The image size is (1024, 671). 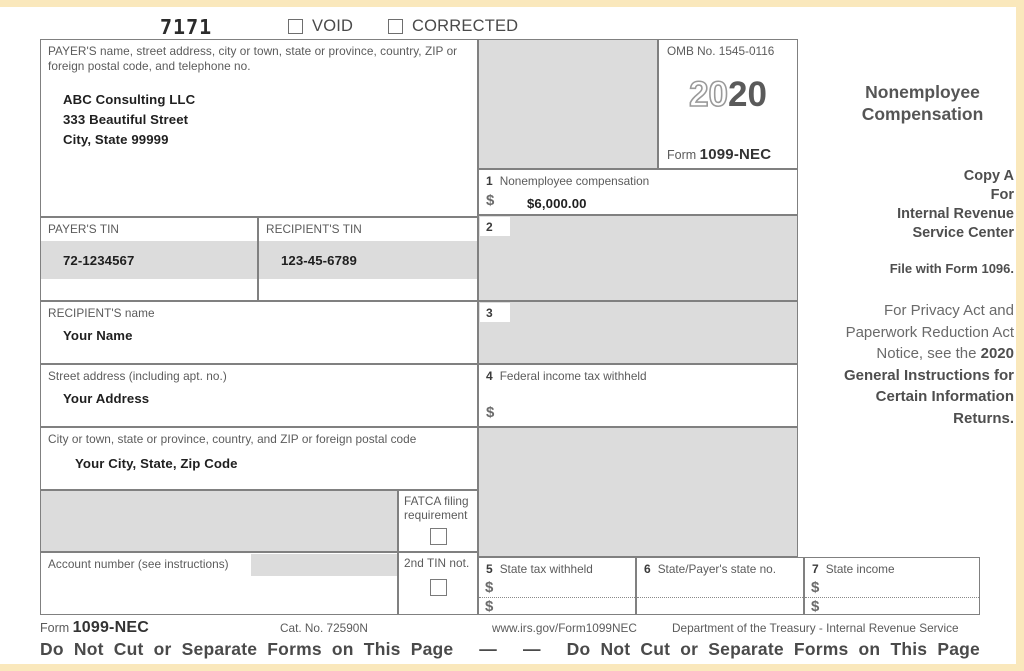 What do you see at coordinates (568, 104) in the screenshot?
I see `payer-filler-shaded-box` at bounding box center [568, 104].